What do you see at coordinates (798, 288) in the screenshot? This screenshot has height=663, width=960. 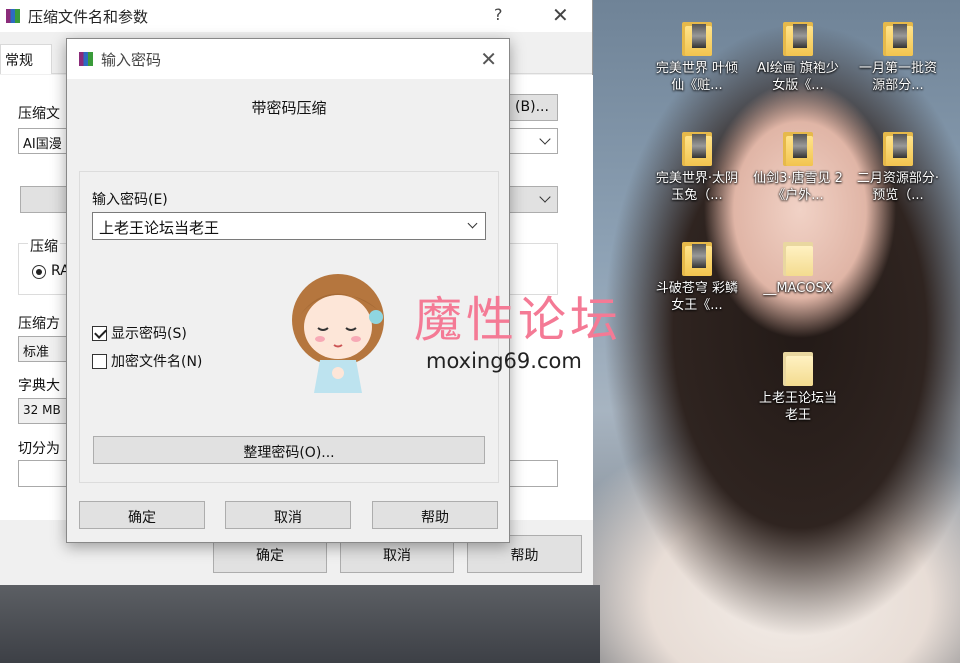 I see `folder-label: __MACOSX` at bounding box center [798, 288].